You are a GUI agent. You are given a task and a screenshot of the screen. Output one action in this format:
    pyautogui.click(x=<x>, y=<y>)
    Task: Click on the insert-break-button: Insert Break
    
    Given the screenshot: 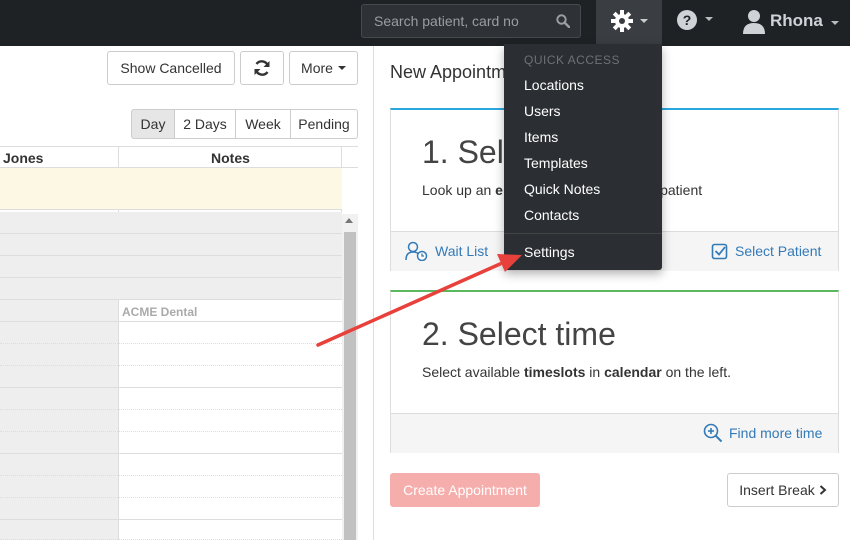 What is the action you would take?
    pyautogui.click(x=783, y=490)
    